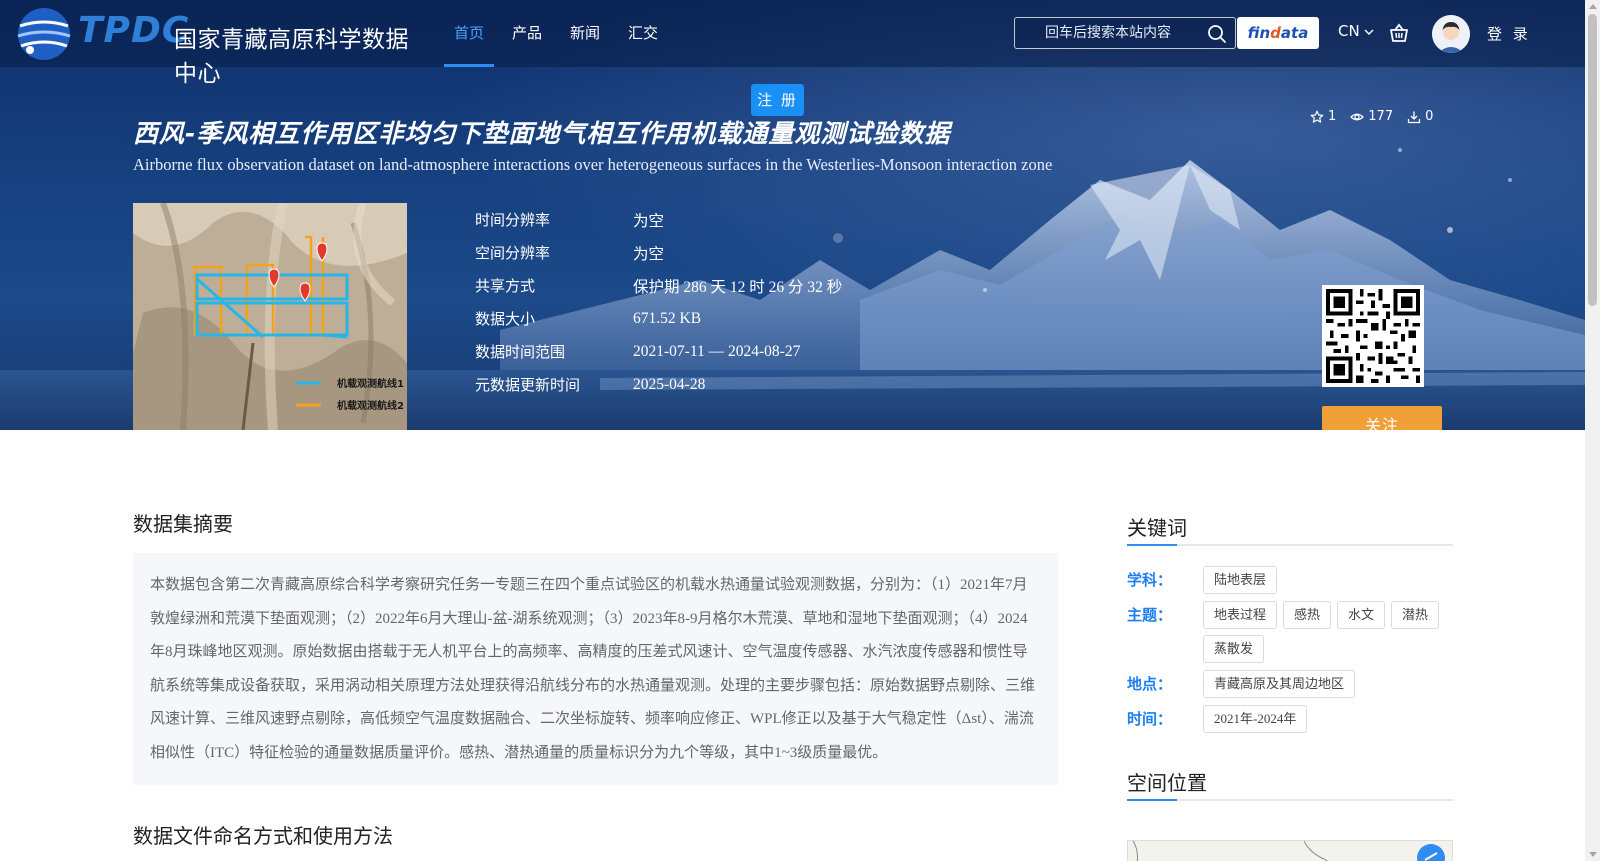 The height and width of the screenshot is (861, 1600). I want to click on search-box, so click(1125, 33).